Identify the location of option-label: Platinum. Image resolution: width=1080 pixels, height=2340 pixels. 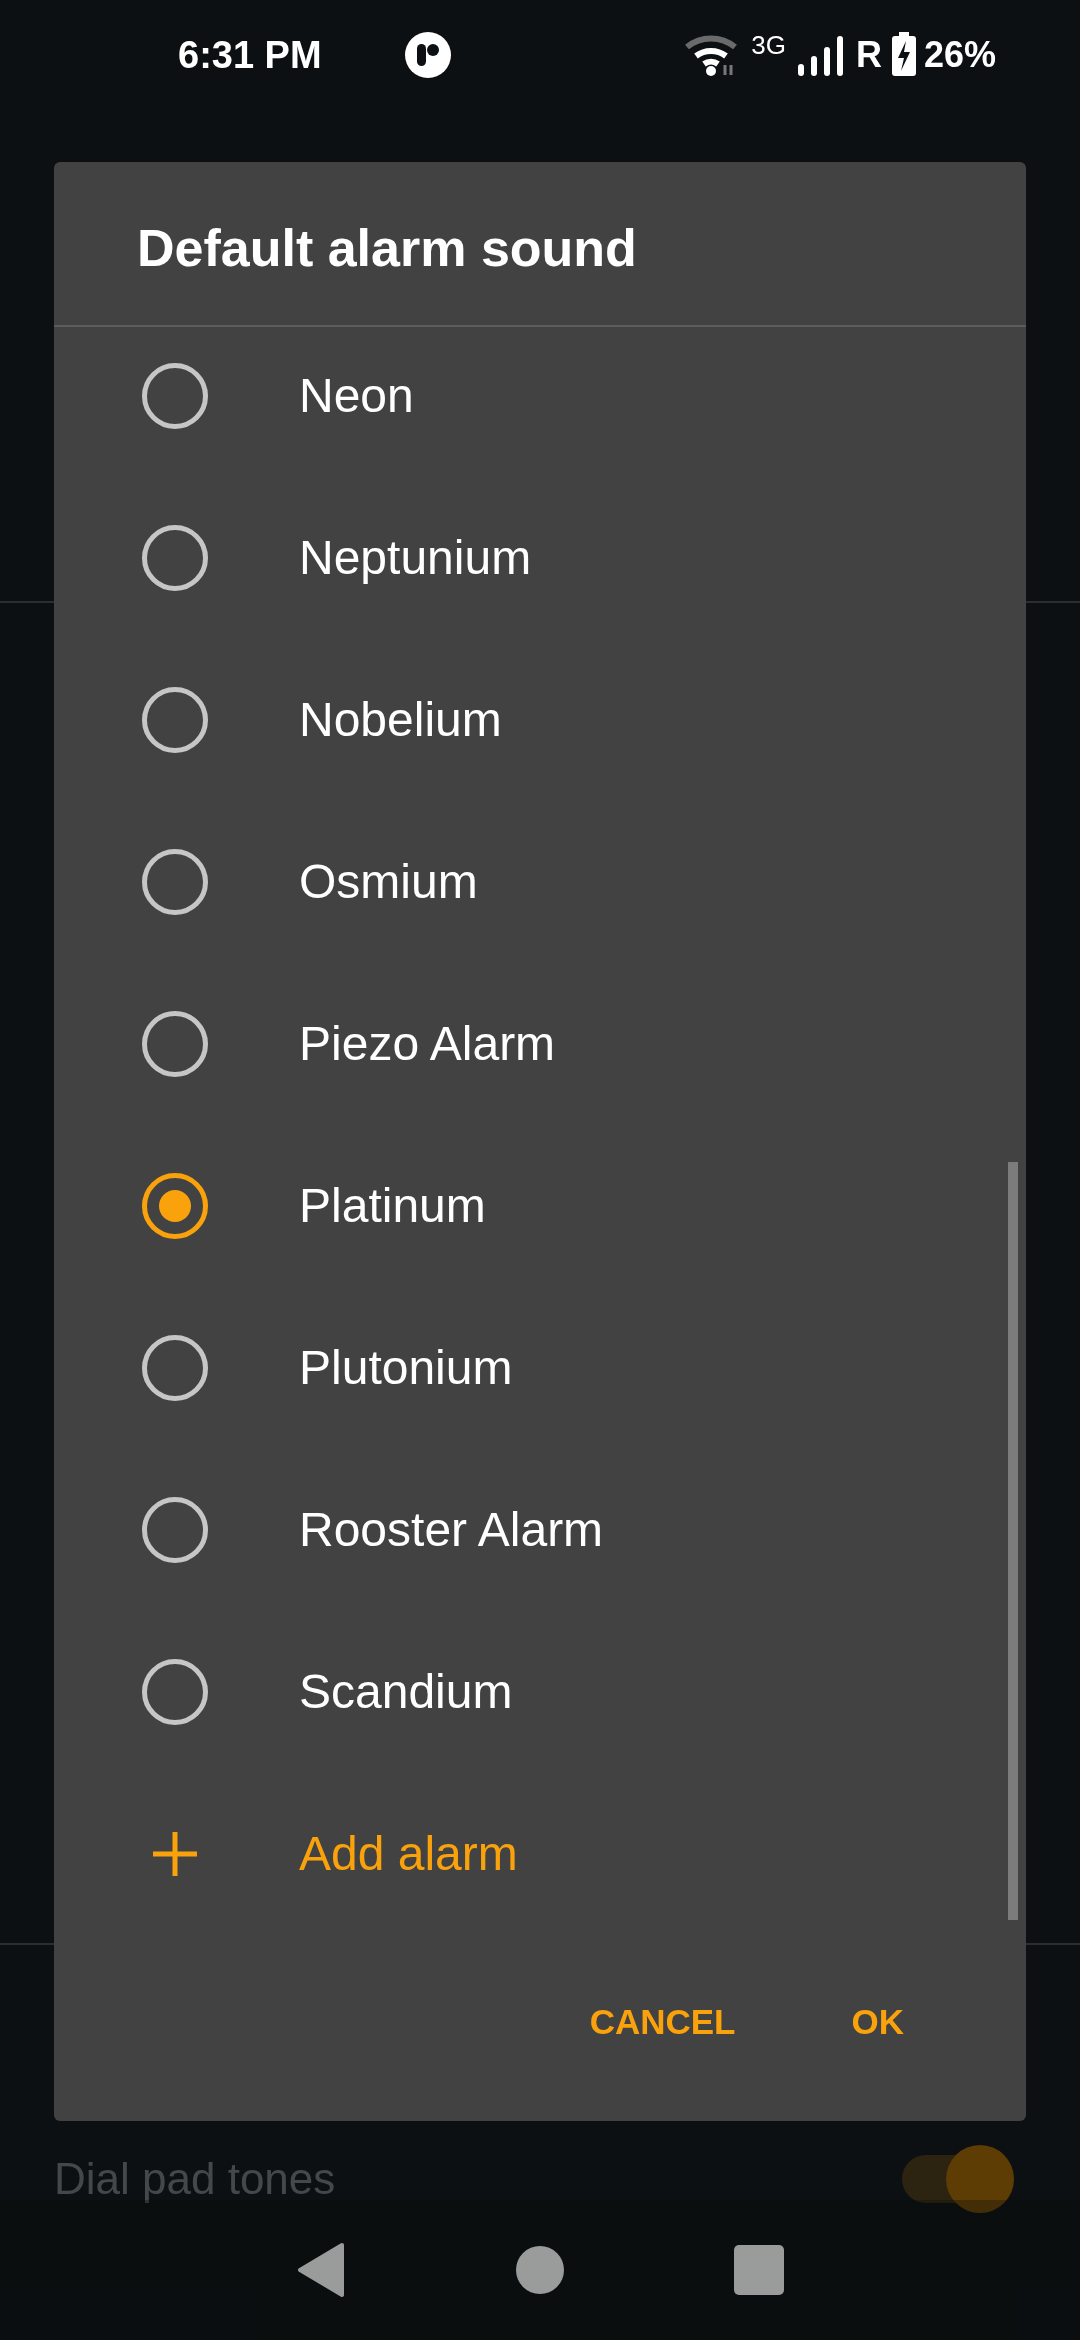
(392, 1206).